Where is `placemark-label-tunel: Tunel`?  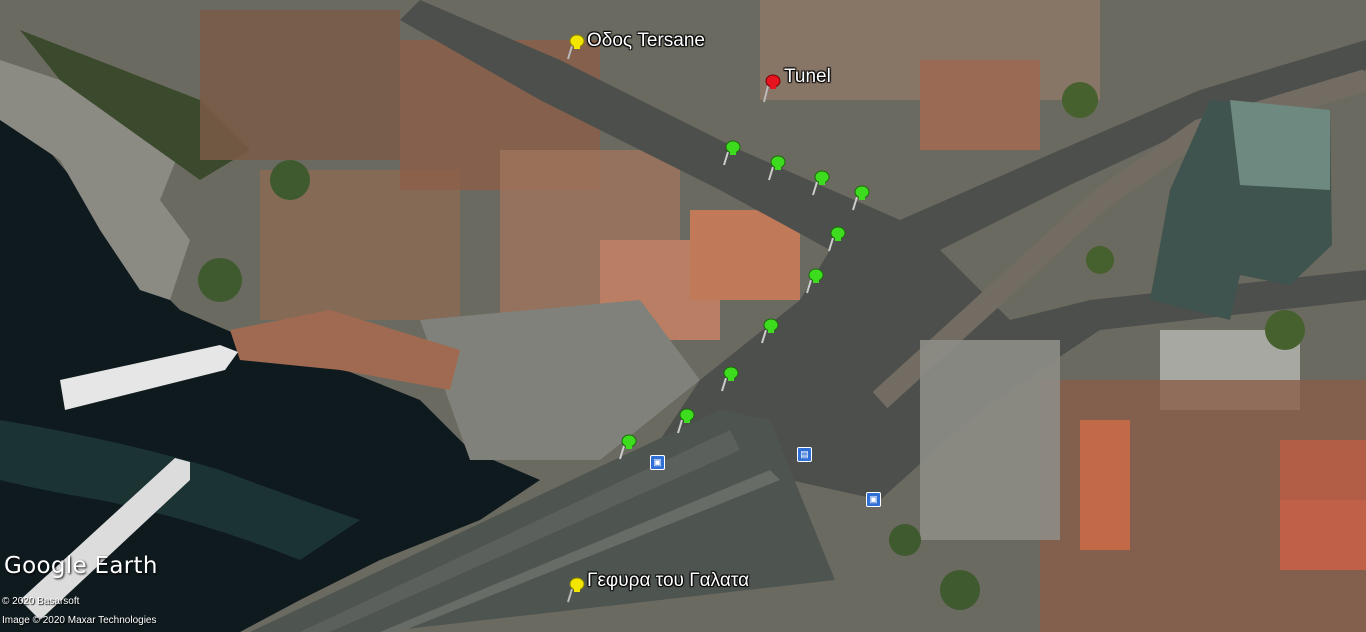
placemark-label-tunel: Tunel is located at coordinates (807, 77).